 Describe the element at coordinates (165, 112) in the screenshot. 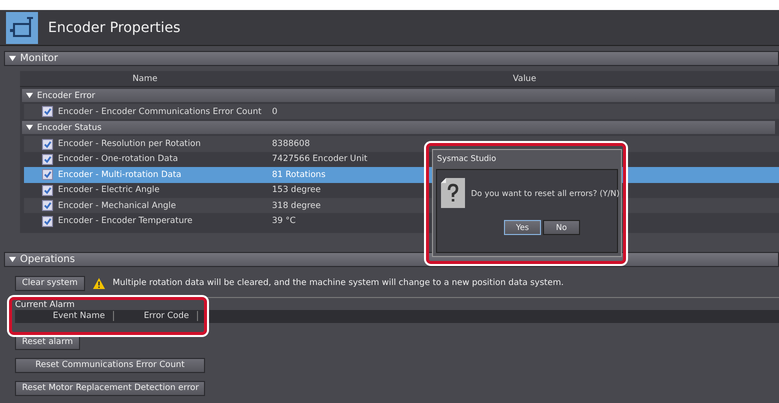

I see `table-cell: Encoder - Encoder Communications Error Count` at that location.